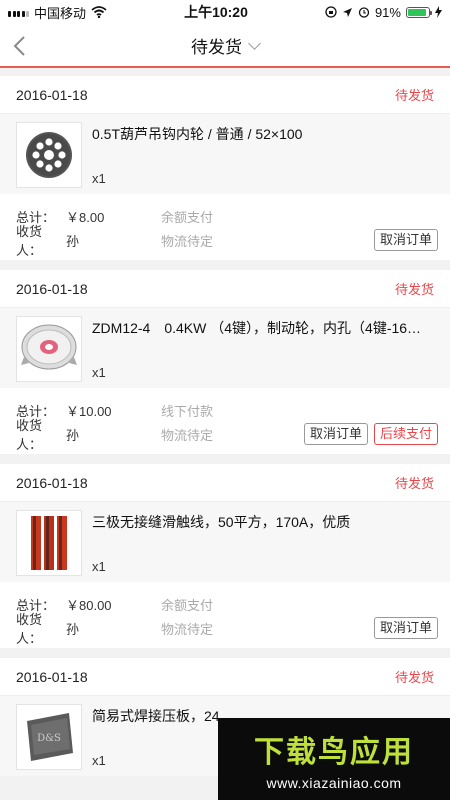 The height and width of the screenshot is (800, 450). I want to click on item-info: 三极无接缝滑触线，50平方，170A，优质 x1, so click(263, 543).